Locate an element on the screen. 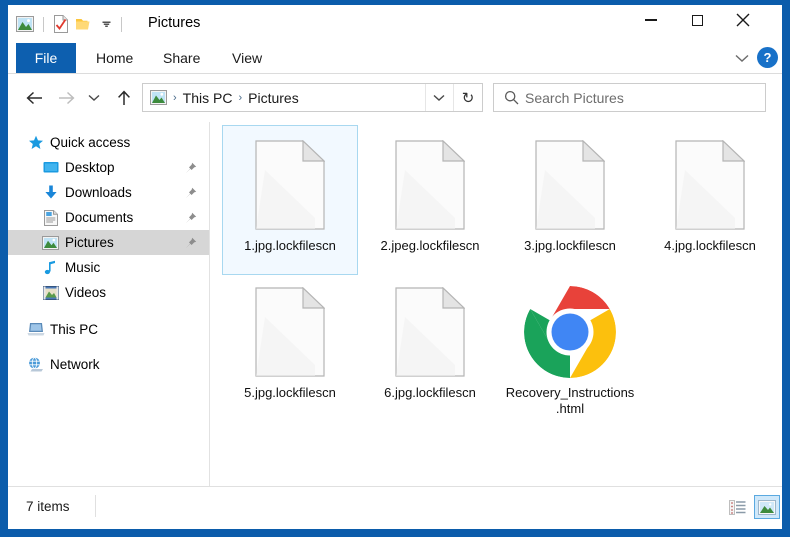 This screenshot has height=537, width=790. network-icon is located at coordinates (35, 364).